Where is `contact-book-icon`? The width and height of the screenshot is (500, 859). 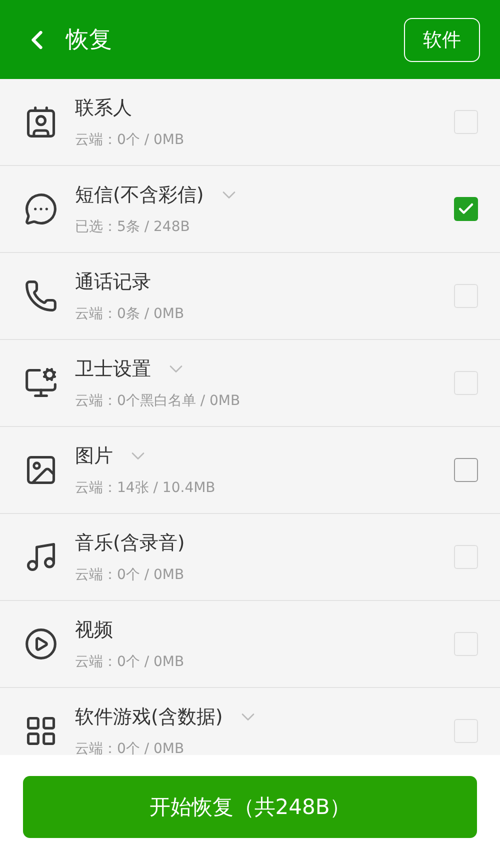
contact-book-icon is located at coordinates (41, 122).